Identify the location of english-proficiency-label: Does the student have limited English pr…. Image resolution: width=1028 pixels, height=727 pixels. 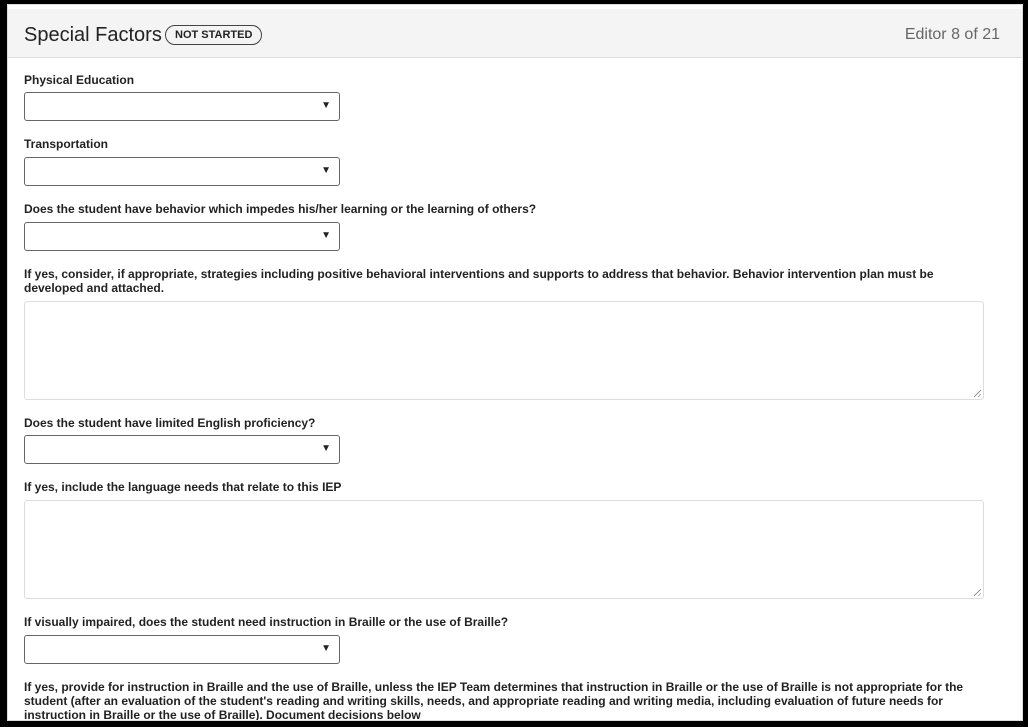
(170, 423).